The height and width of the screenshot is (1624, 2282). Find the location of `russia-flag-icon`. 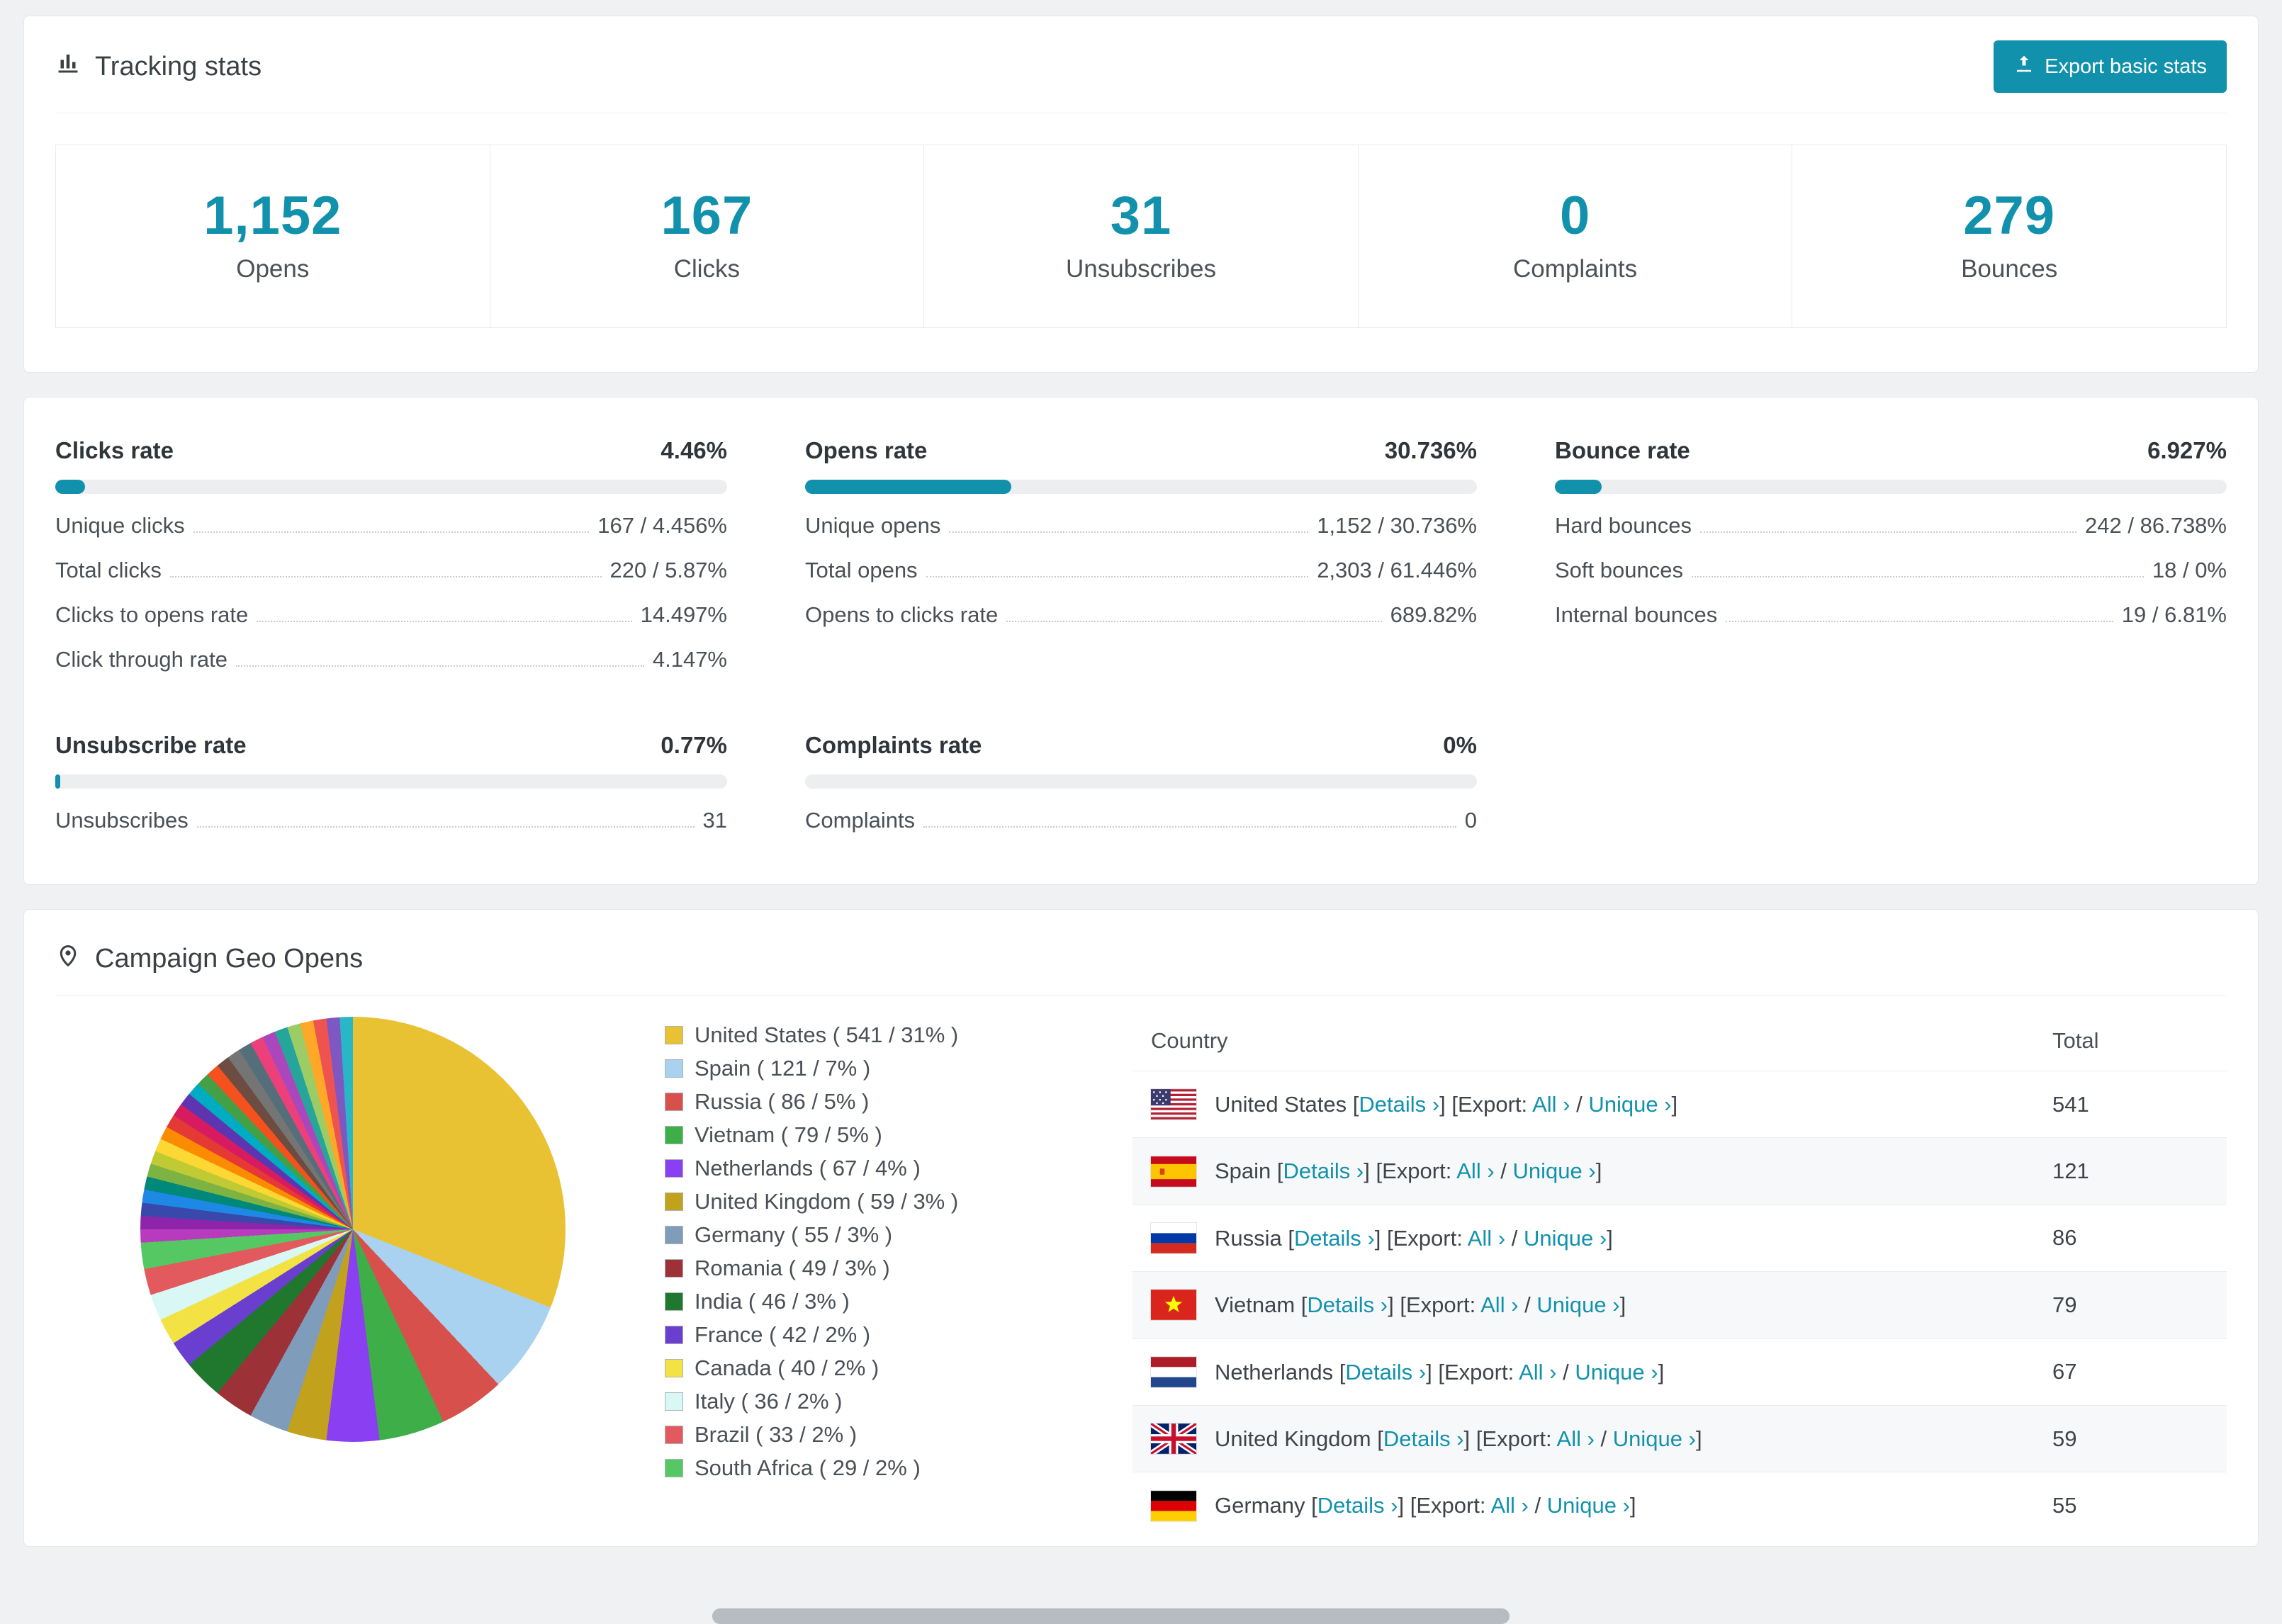

russia-flag-icon is located at coordinates (1173, 1238).